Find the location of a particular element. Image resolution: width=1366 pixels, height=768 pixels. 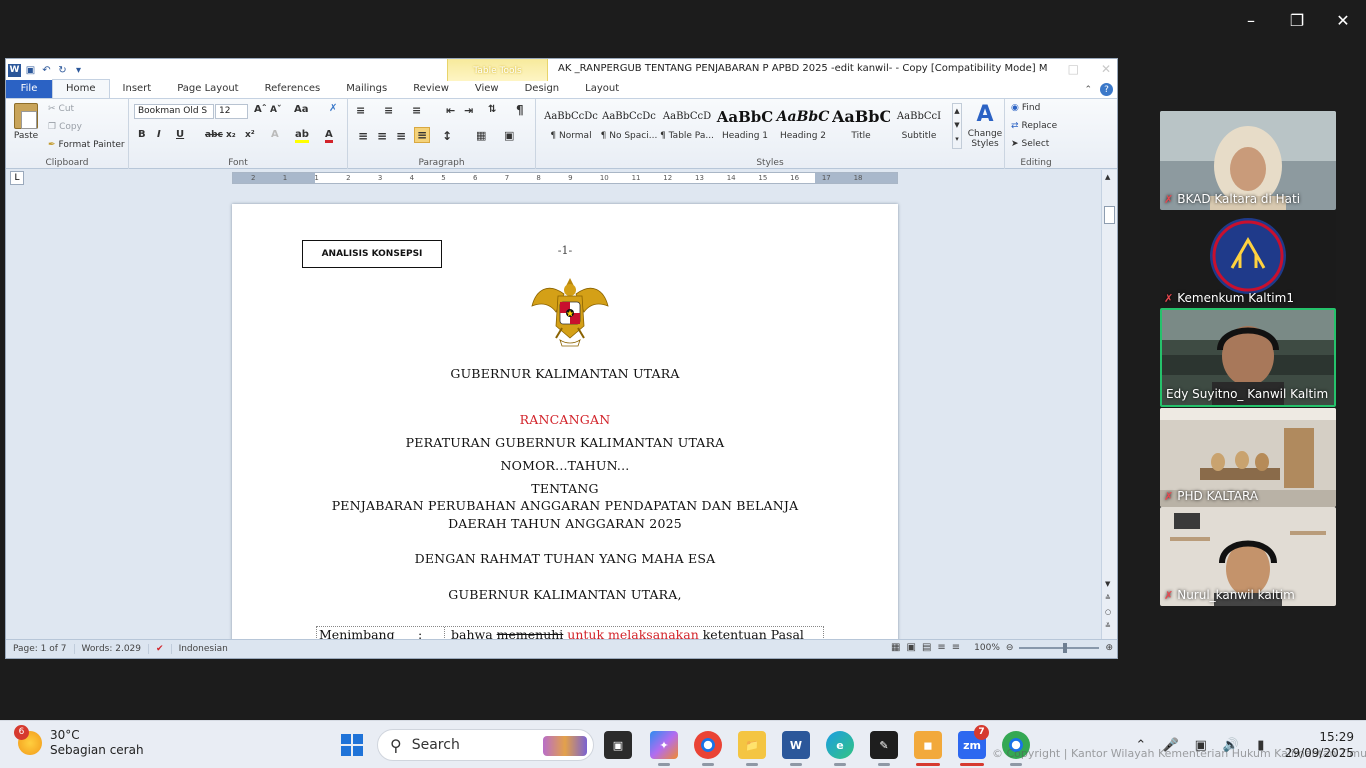

shading-icon: ▦ is located at coordinates (481, 135).